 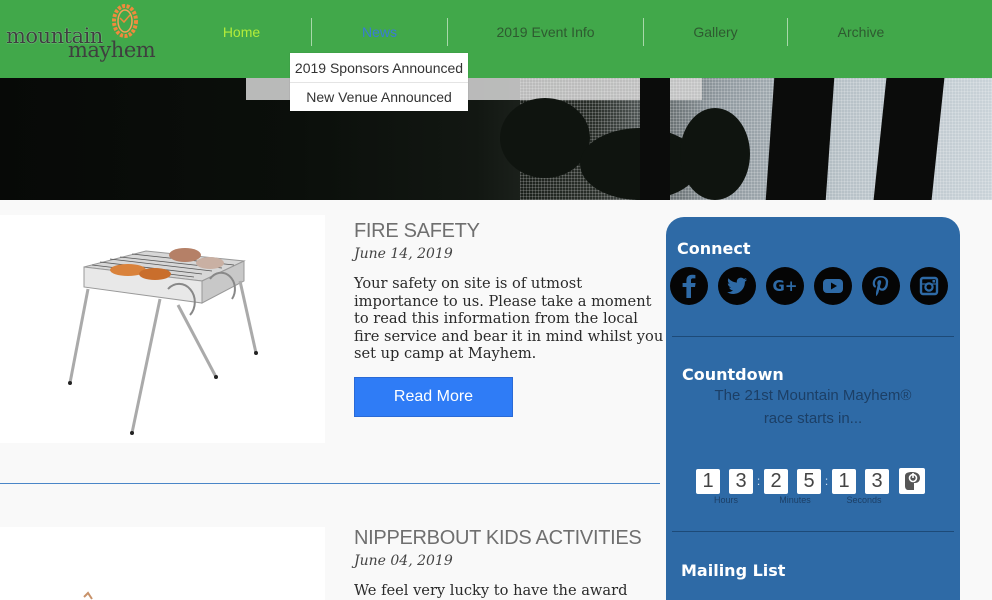 I want to click on facebook-icon, so click(x=689, y=286).